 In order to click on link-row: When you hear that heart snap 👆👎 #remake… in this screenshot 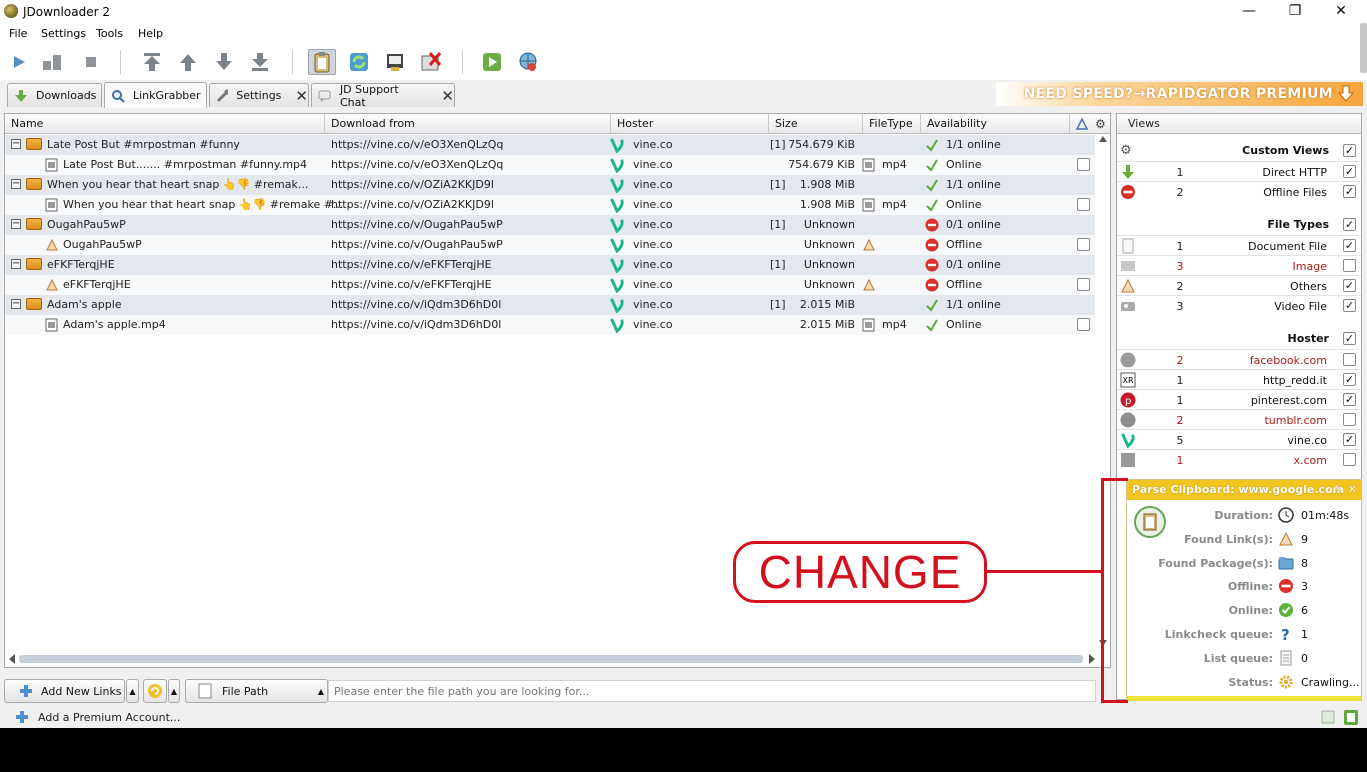, I will do `click(550, 205)`.